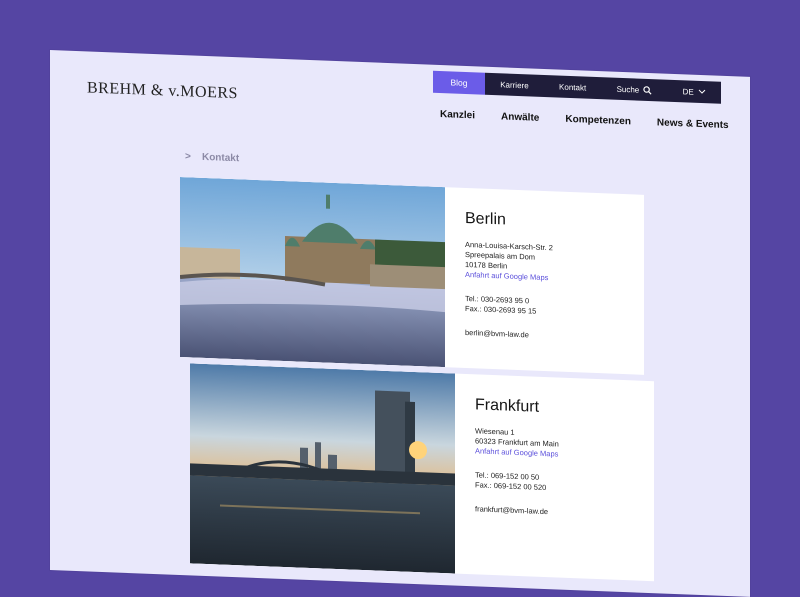  Describe the element at coordinates (507, 406) in the screenshot. I see `city-title: Frankfurt` at that location.